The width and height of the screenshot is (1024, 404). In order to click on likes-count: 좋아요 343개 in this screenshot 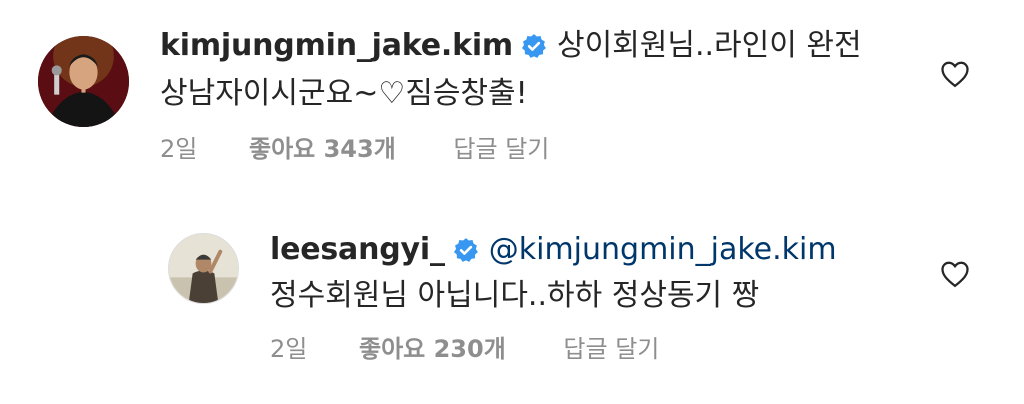, I will do `click(322, 149)`.